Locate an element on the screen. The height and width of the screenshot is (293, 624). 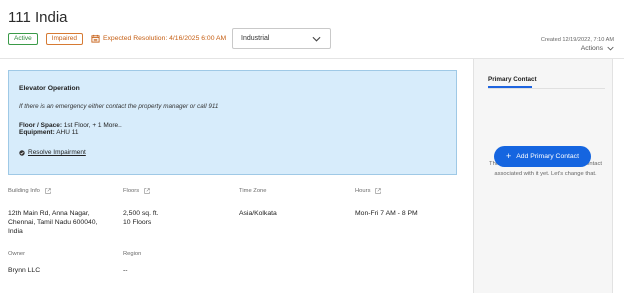
region-value: -- is located at coordinates (125, 270).